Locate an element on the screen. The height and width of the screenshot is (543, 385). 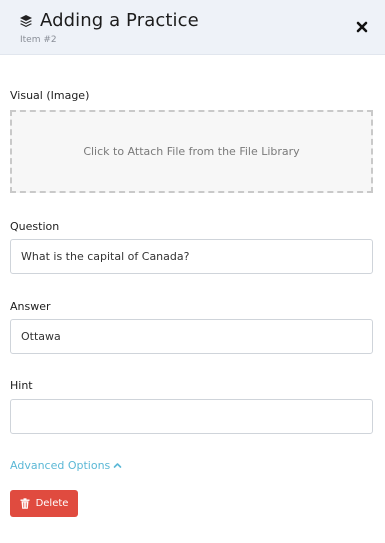
delete-label: Delete is located at coordinates (52, 503).